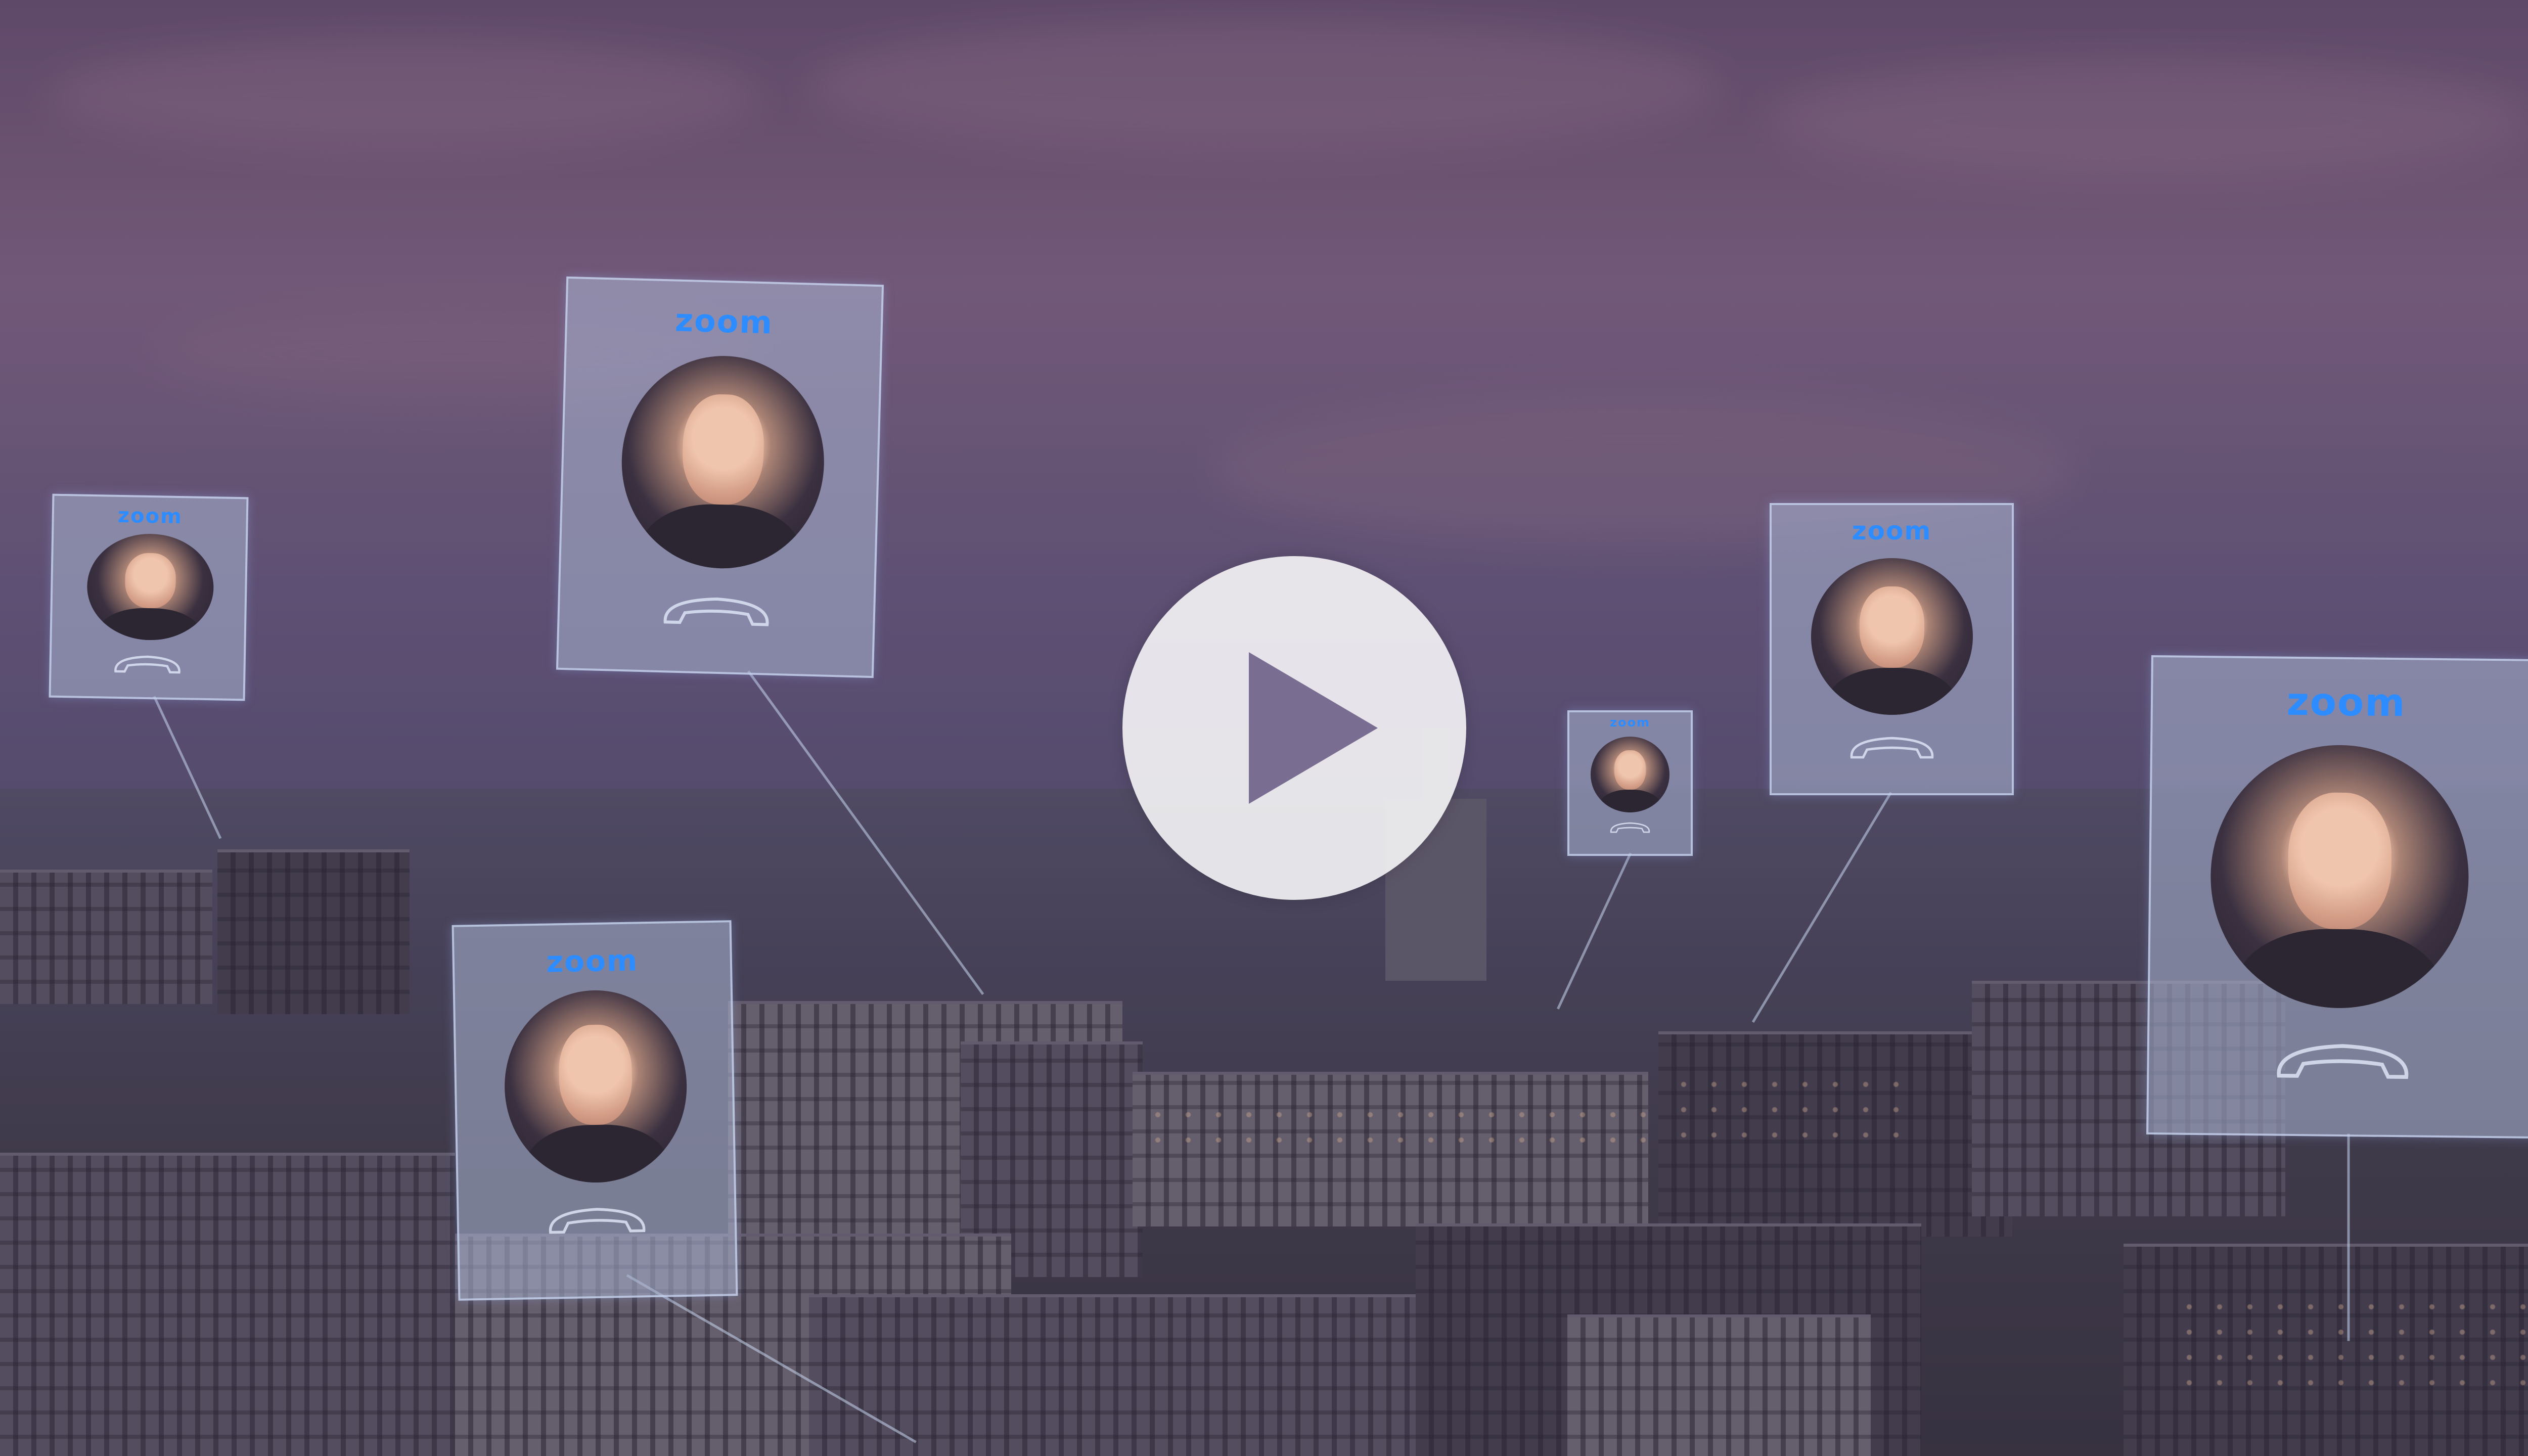  I want to click on connector-line, so click(2348, 1237).